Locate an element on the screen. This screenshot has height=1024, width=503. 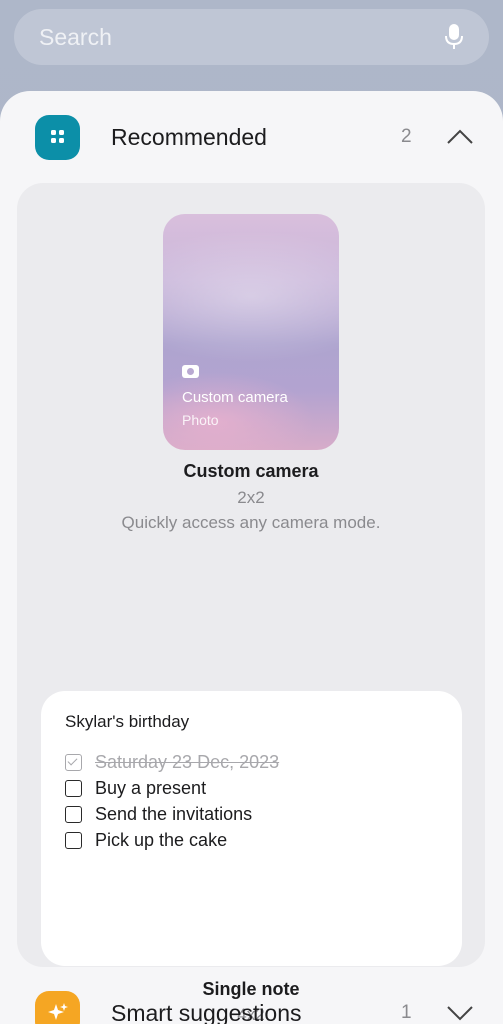
checklist-item: Send the invitations is located at coordinates (158, 814).